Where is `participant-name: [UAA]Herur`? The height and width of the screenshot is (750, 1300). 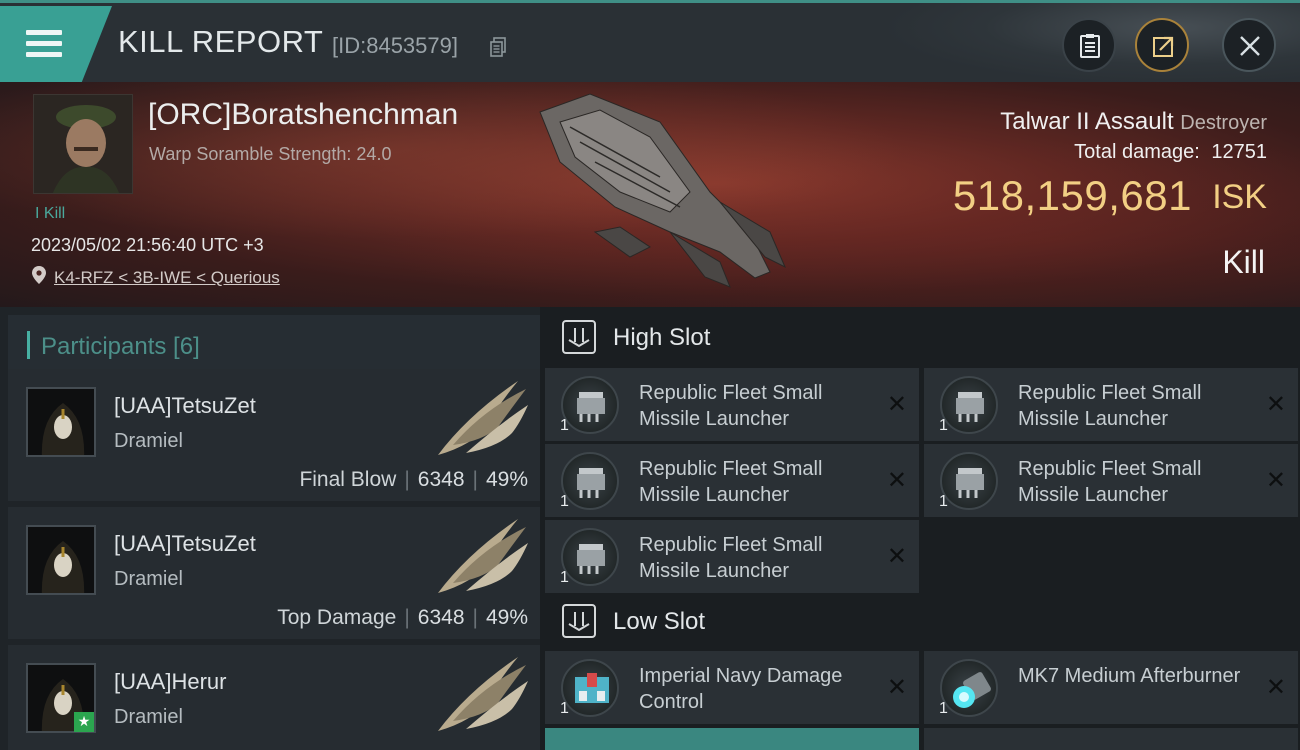
participant-name: [UAA]Herur is located at coordinates (170, 682).